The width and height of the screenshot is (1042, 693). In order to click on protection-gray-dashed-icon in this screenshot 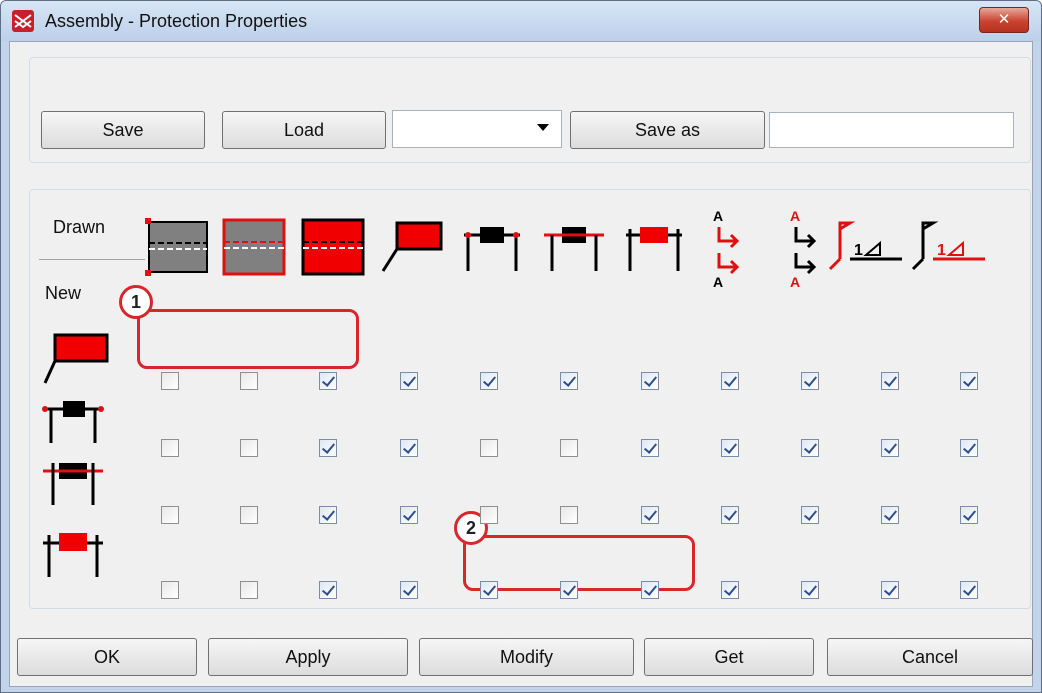, I will do `click(176, 247)`.